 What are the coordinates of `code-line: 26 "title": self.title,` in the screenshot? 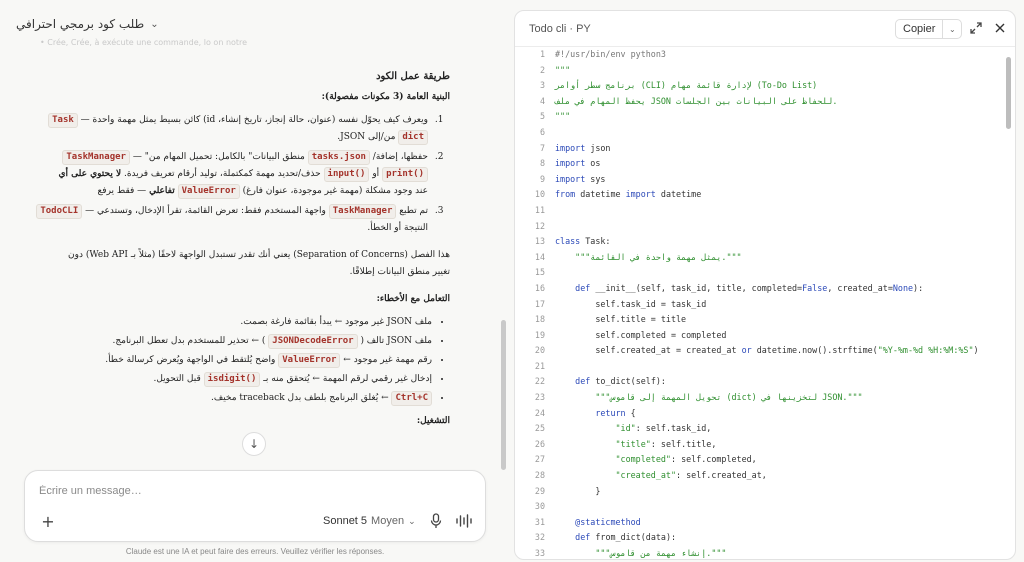 It's located at (759, 445).